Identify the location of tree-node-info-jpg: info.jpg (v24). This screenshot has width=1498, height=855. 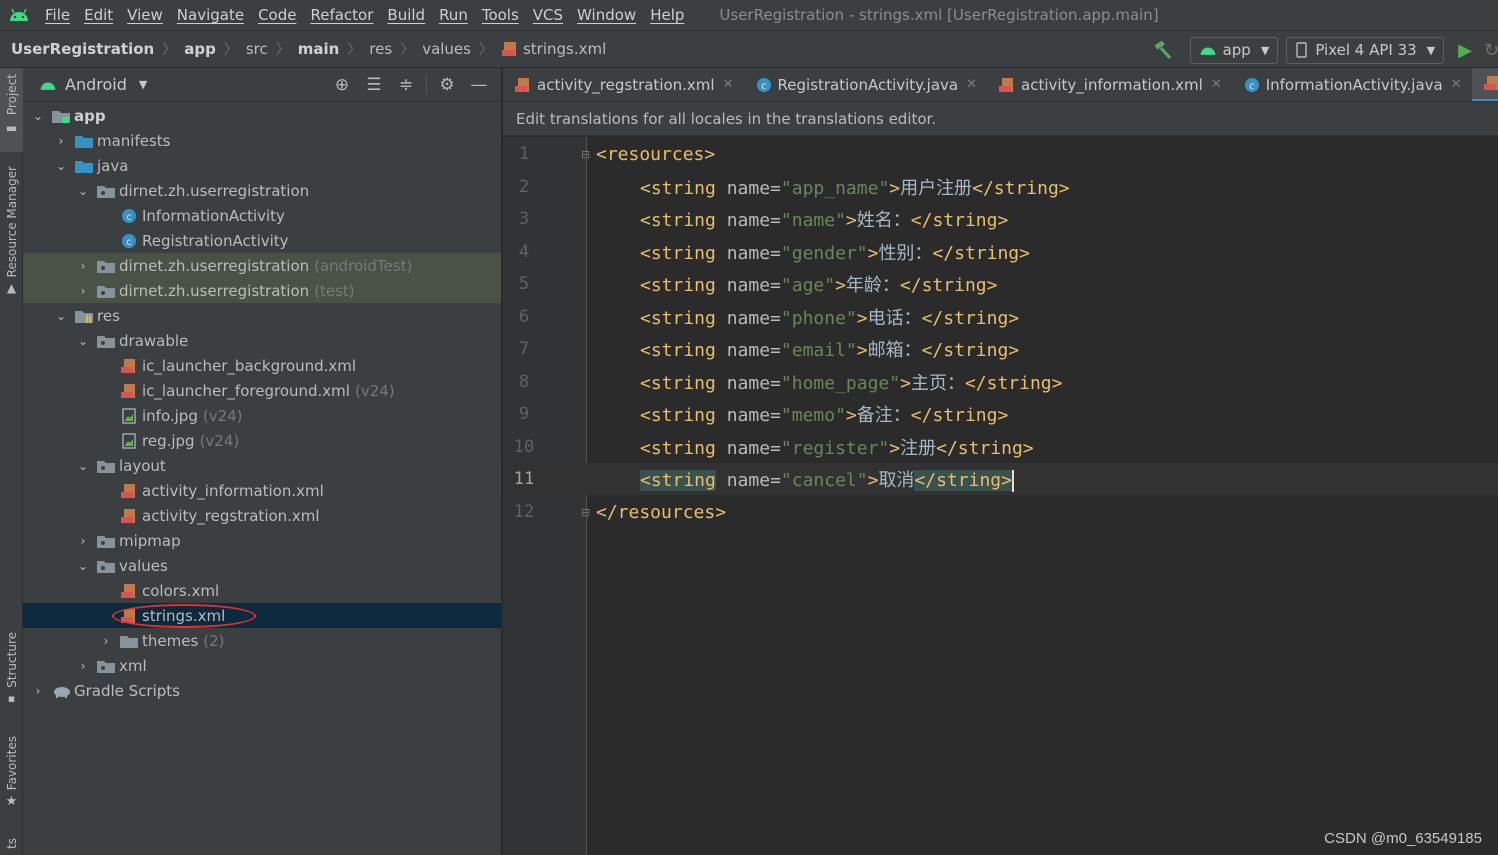
(262, 415).